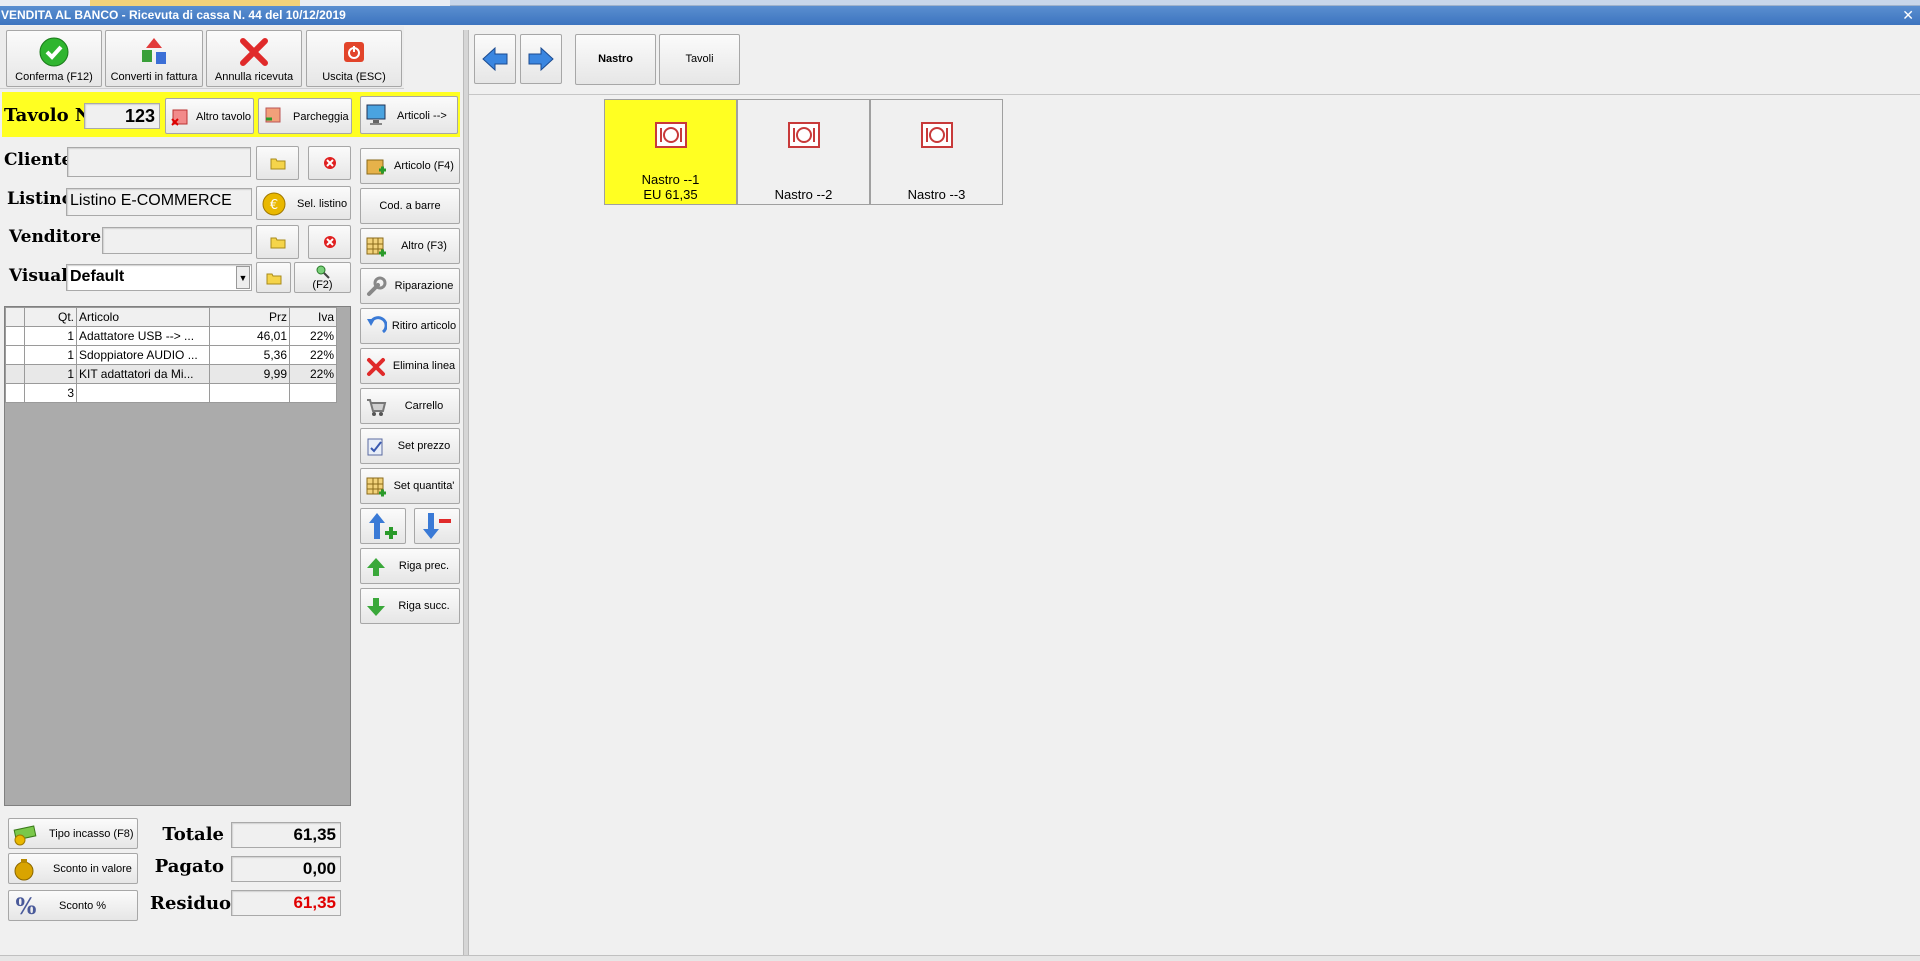  What do you see at coordinates (249, 393) in the screenshot?
I see `cell-prz` at bounding box center [249, 393].